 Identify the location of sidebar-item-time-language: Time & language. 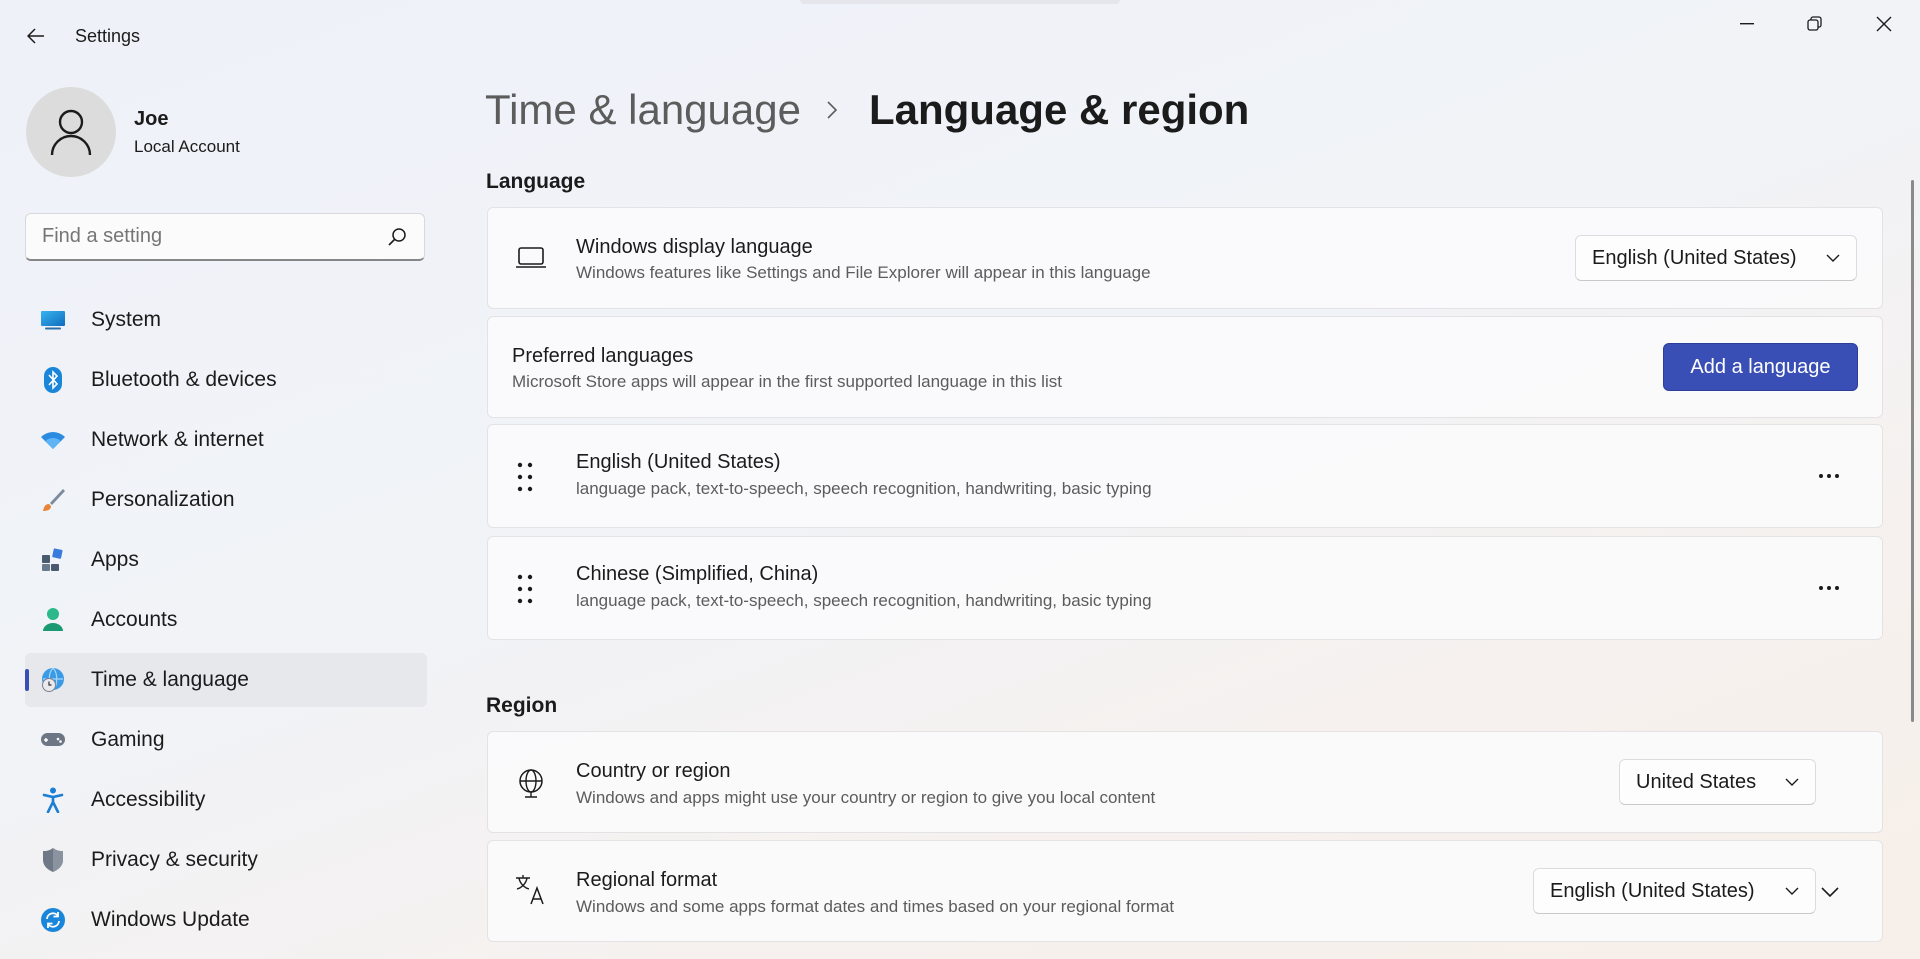
(226, 680).